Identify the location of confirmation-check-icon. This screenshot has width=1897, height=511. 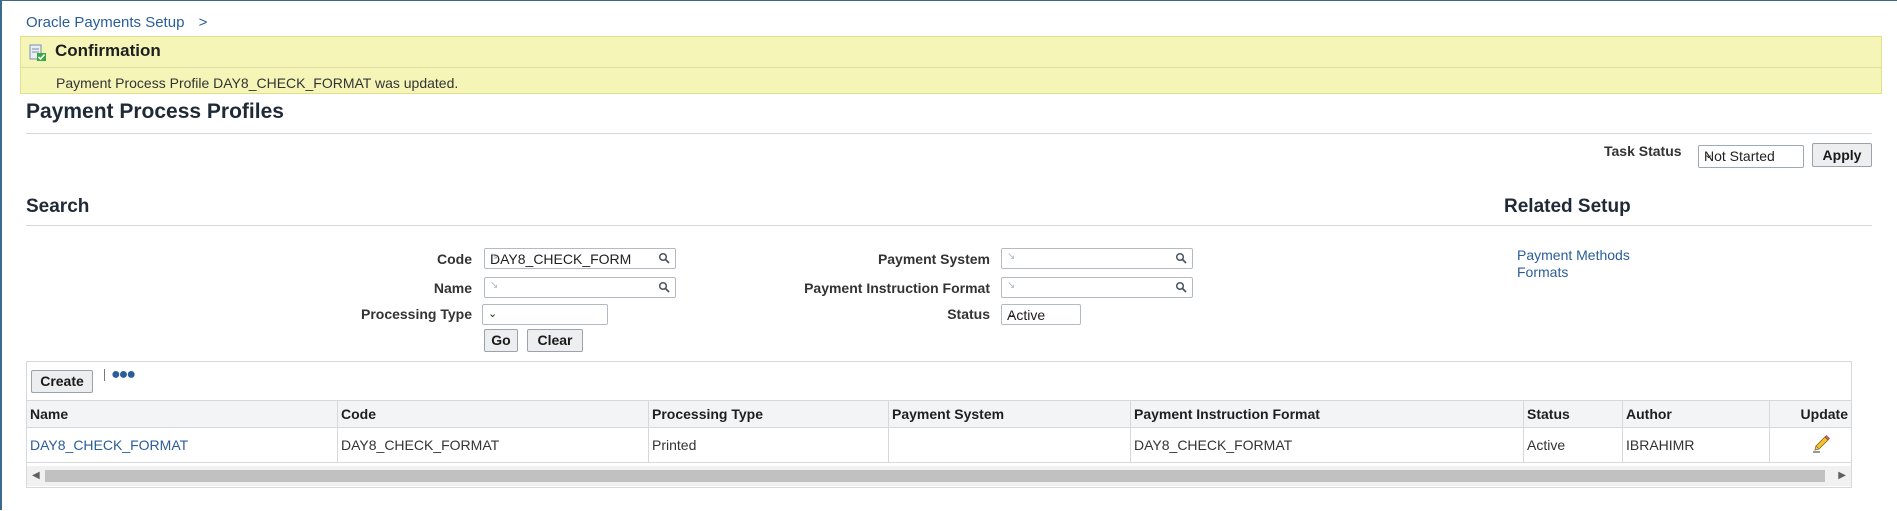
(37, 52).